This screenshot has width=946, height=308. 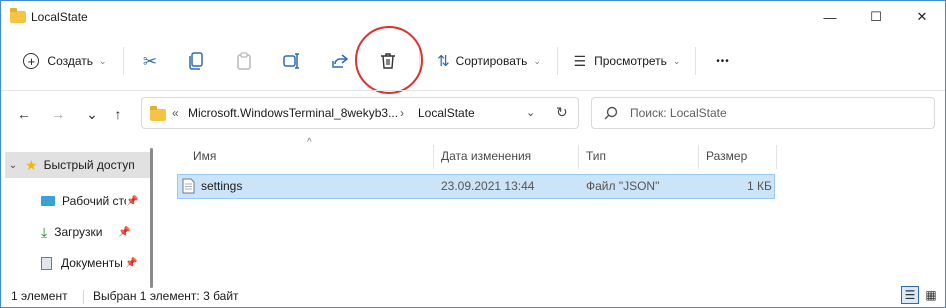 What do you see at coordinates (611, 113) in the screenshot?
I see `search-icon` at bounding box center [611, 113].